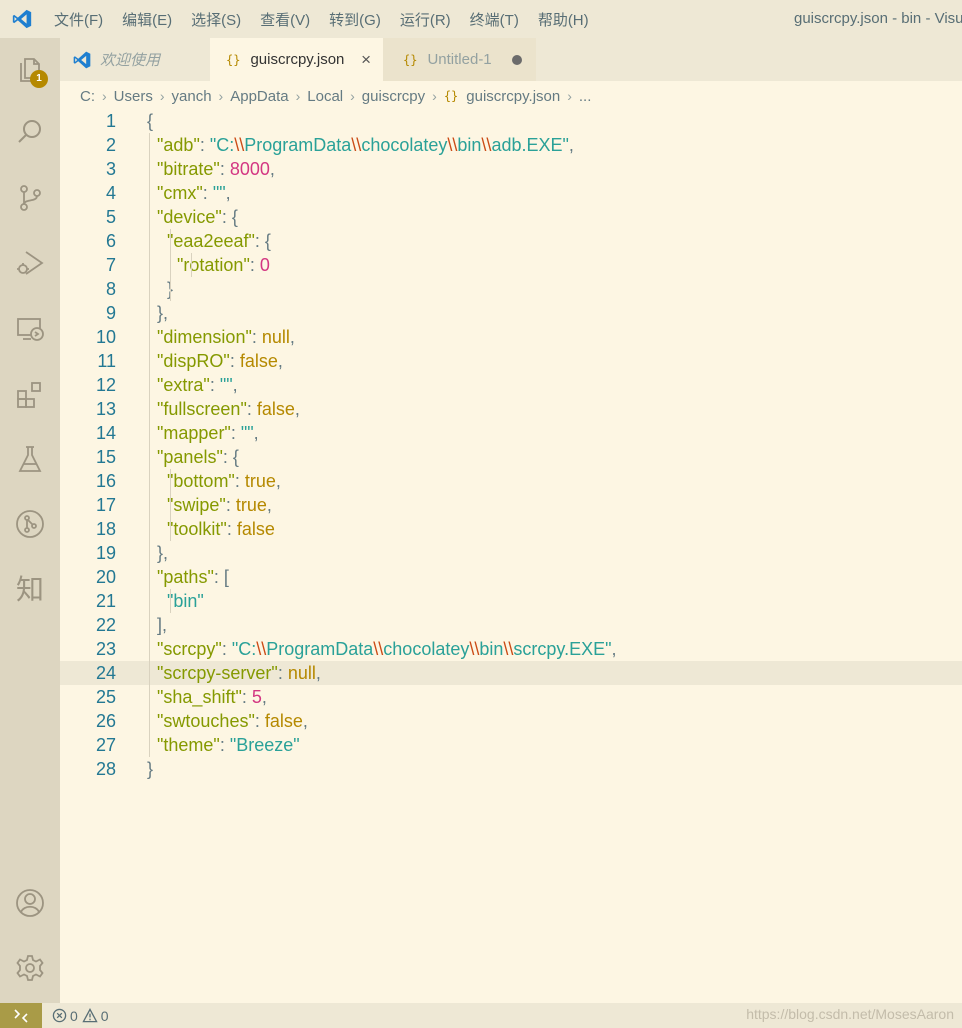 This screenshot has width=962, height=1028. I want to click on code-line: 9 },, so click(511, 313).